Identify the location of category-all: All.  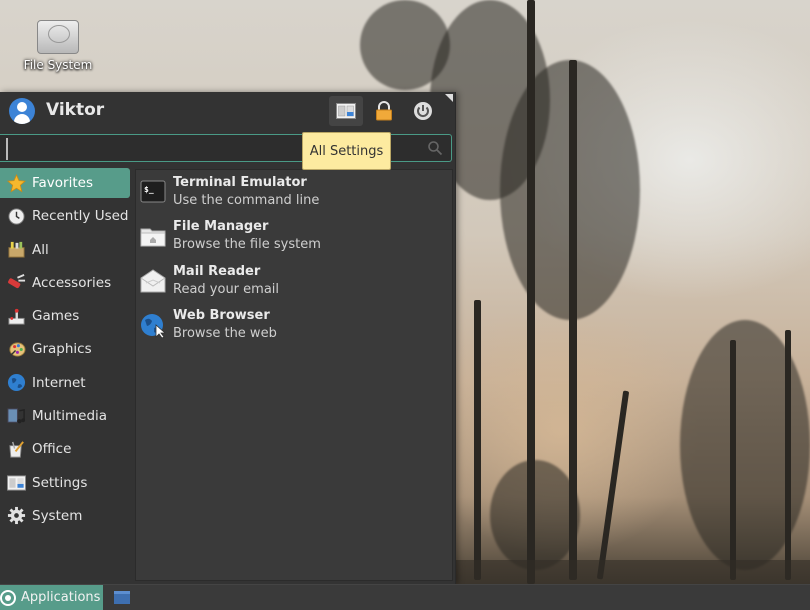
(65, 250).